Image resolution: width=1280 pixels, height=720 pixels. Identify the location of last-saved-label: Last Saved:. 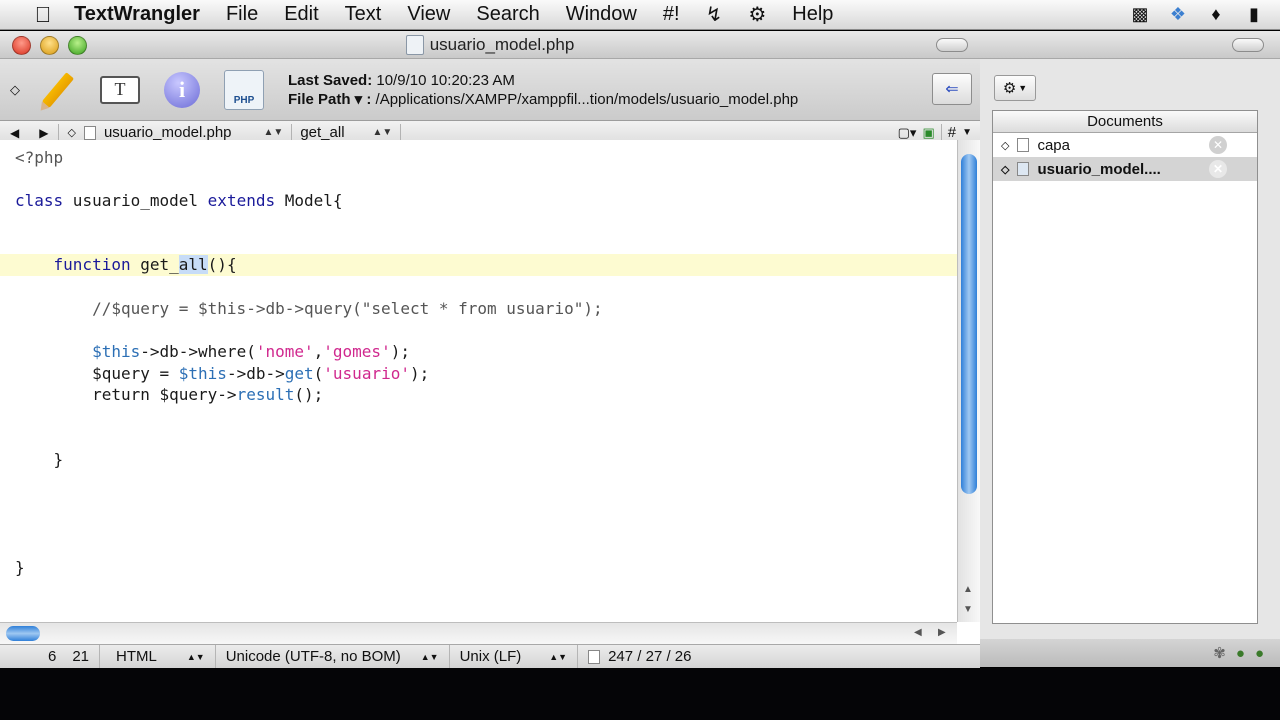
(330, 80).